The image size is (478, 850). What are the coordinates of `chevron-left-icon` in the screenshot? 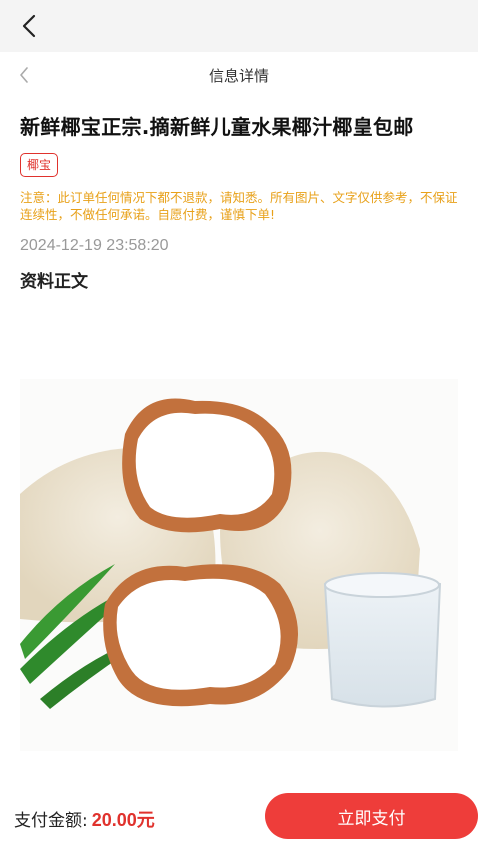 It's located at (29, 26).